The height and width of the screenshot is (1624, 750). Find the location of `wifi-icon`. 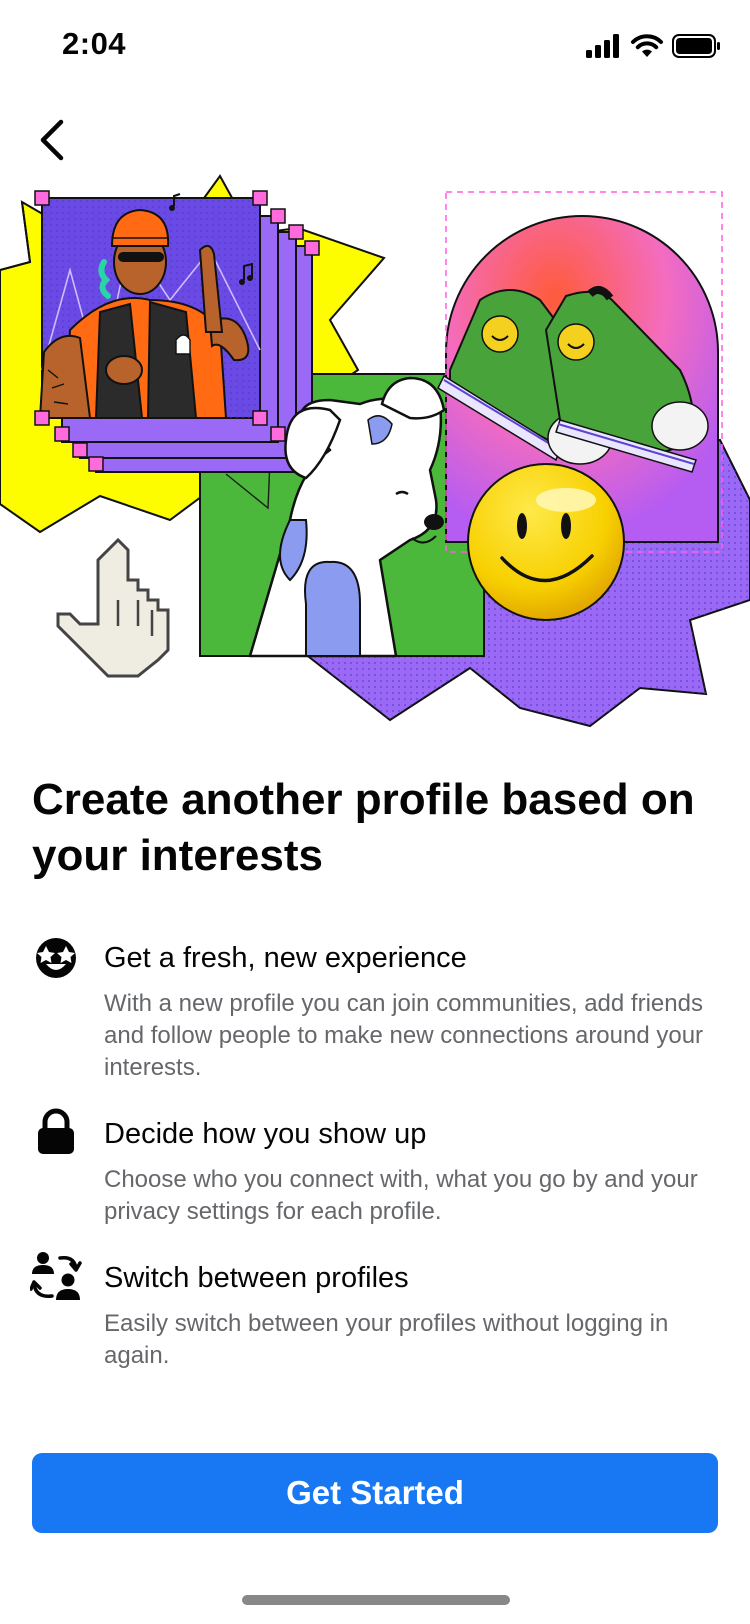

wifi-icon is located at coordinates (647, 45).